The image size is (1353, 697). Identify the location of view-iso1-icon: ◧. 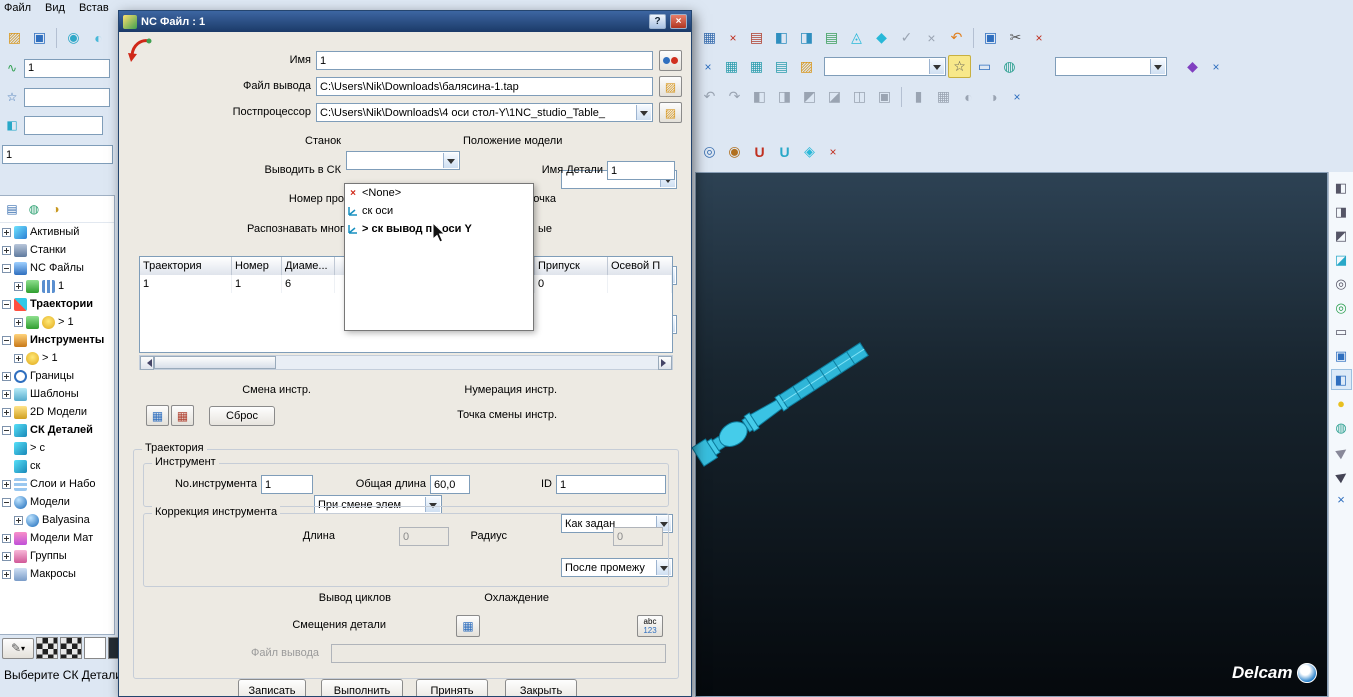
(759, 96).